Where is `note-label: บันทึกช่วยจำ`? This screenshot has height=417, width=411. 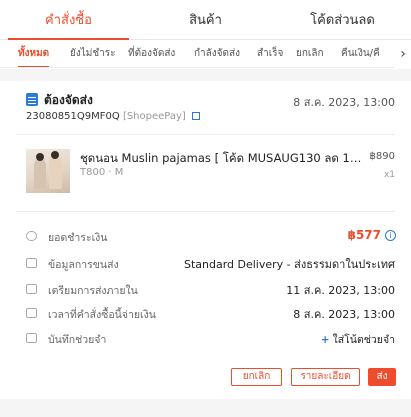
note-label: บันทึกช่วยจำ is located at coordinates (77, 340).